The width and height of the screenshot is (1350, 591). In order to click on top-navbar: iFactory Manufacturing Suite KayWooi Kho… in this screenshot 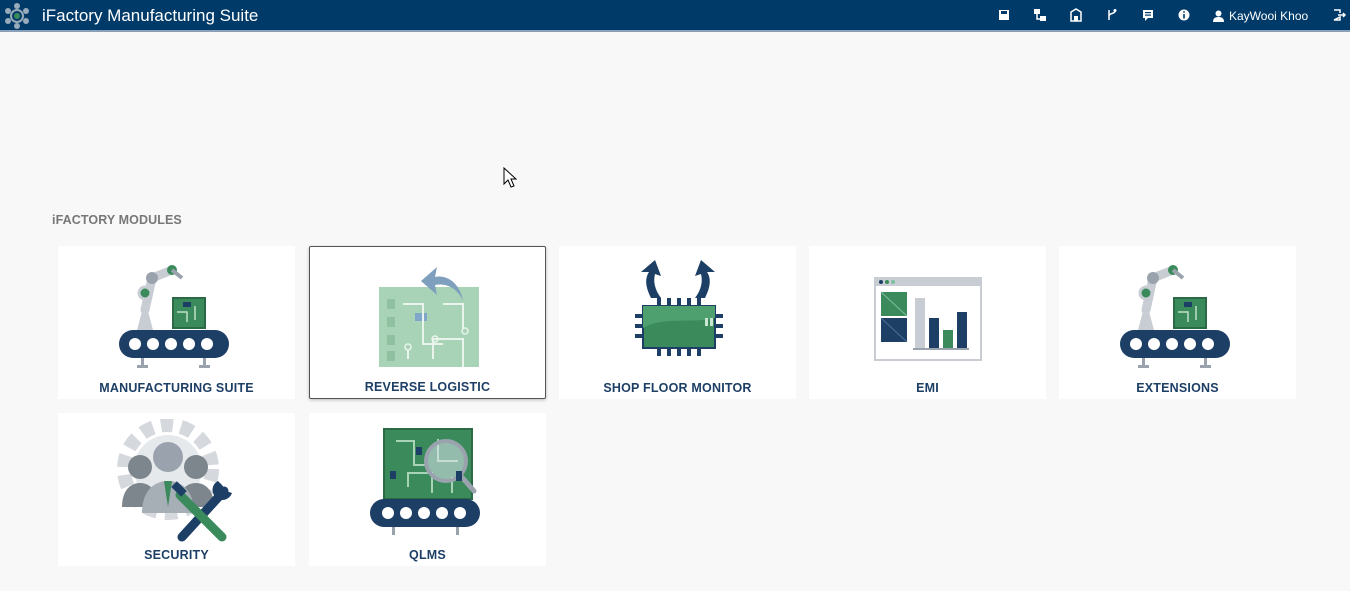, I will do `click(675, 16)`.